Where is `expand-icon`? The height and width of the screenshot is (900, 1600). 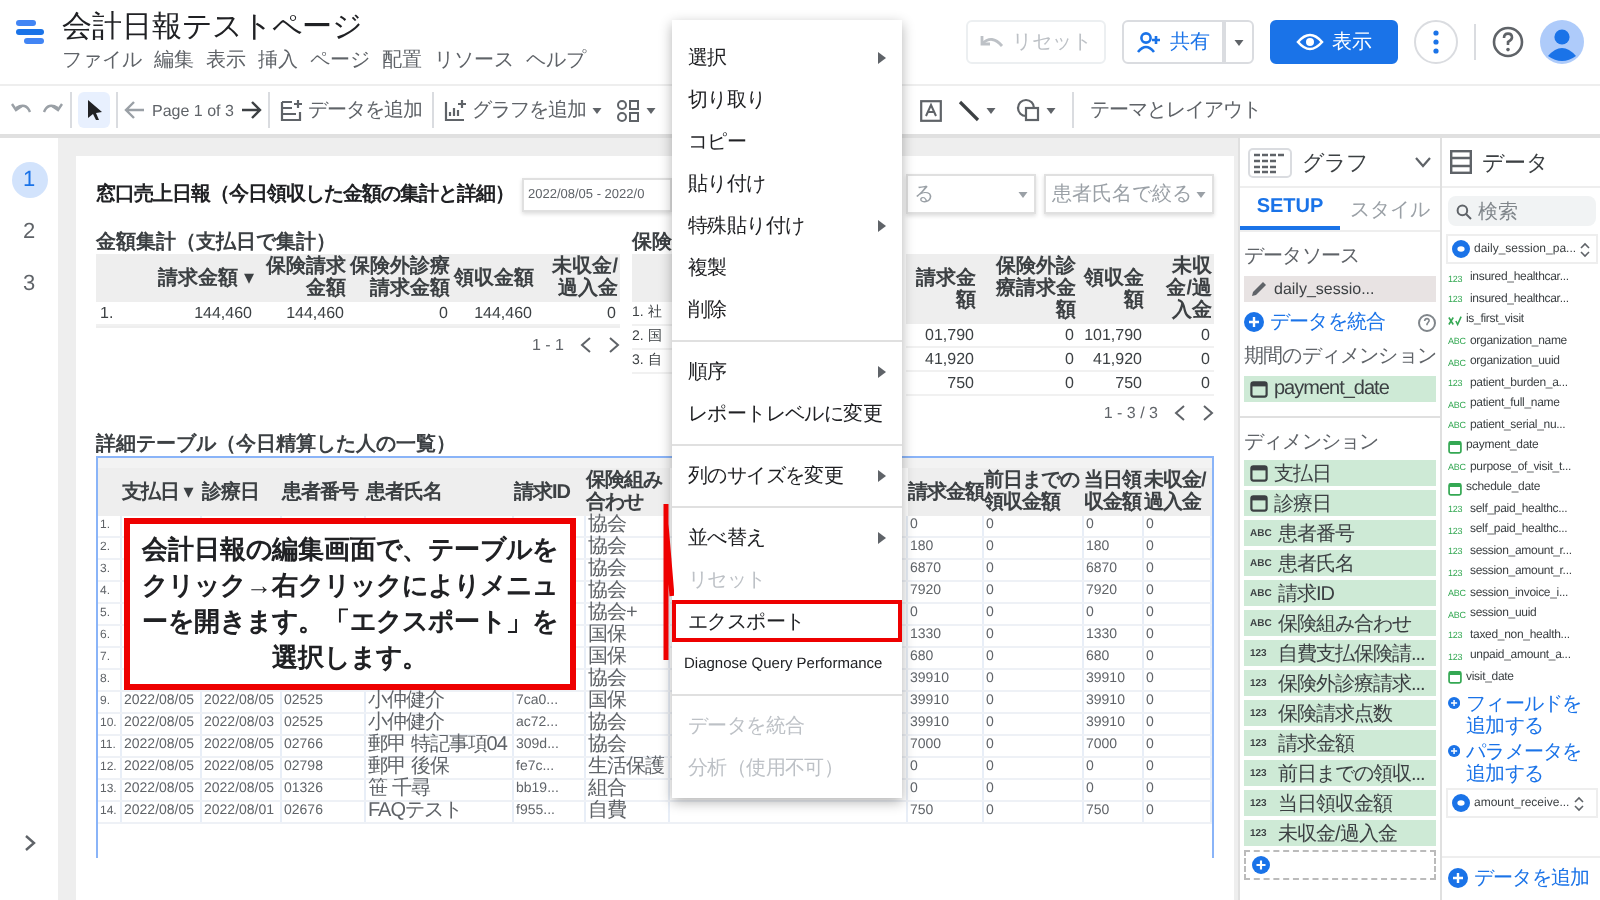 expand-icon is located at coordinates (30, 843).